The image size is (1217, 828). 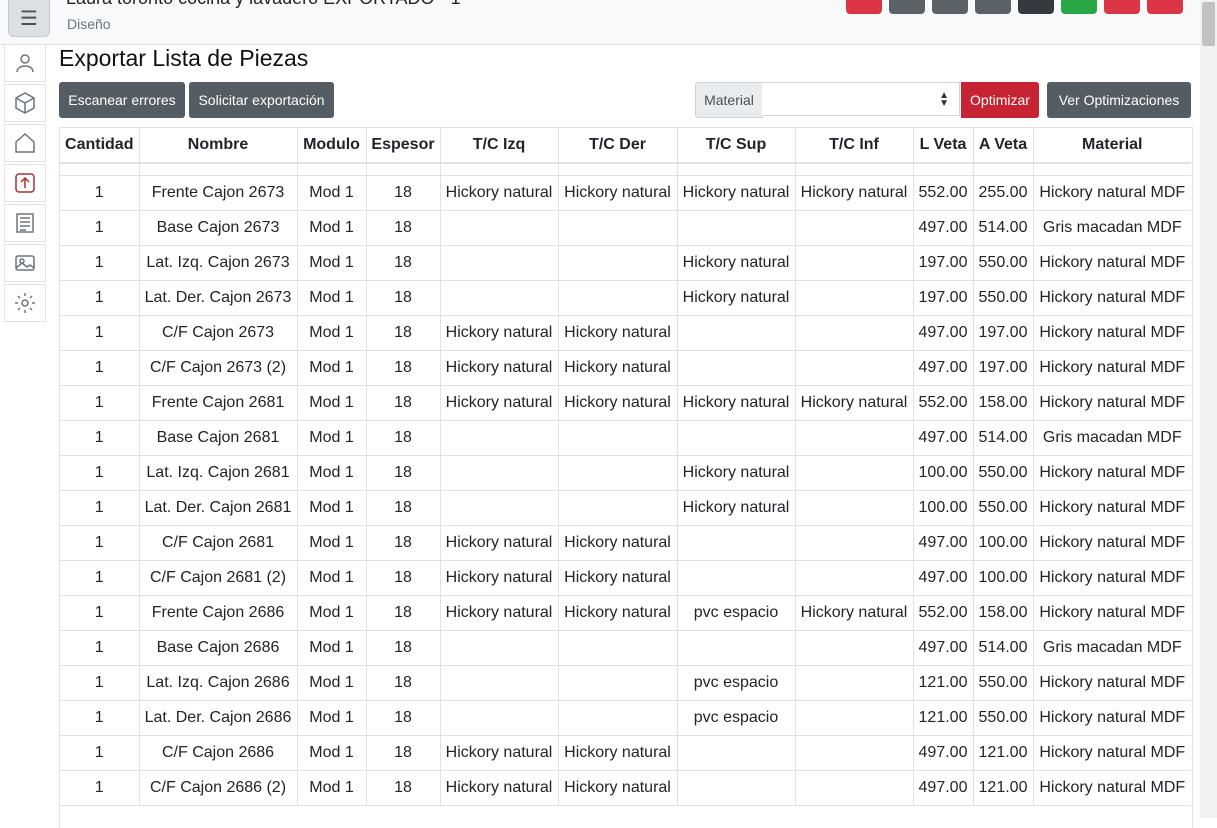 I want to click on column-header: T/C Inf, so click(x=854, y=146).